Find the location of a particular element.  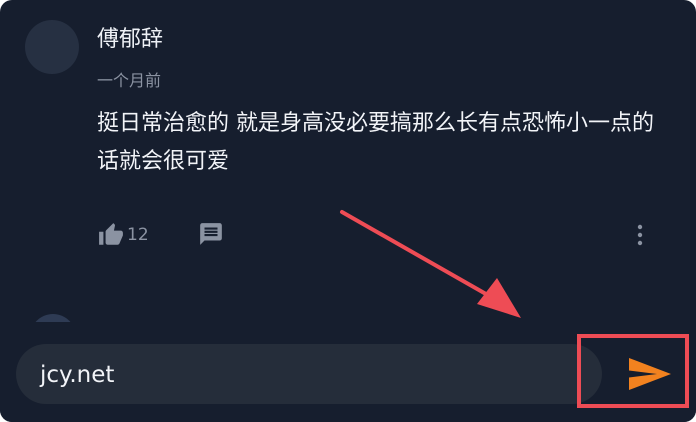

comment-username: 傅郁辞 is located at coordinates (130, 40).